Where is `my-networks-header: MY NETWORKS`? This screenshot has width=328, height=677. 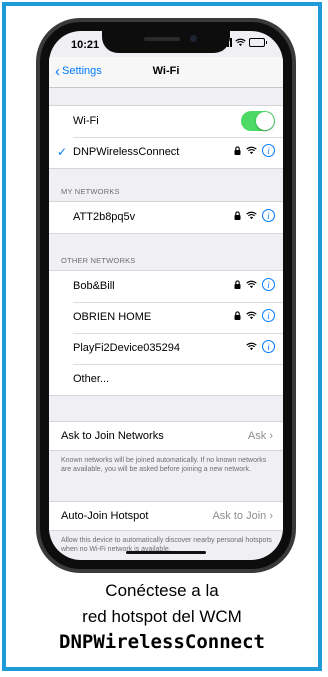 my-networks-header: MY NETWORKS is located at coordinates (90, 191).